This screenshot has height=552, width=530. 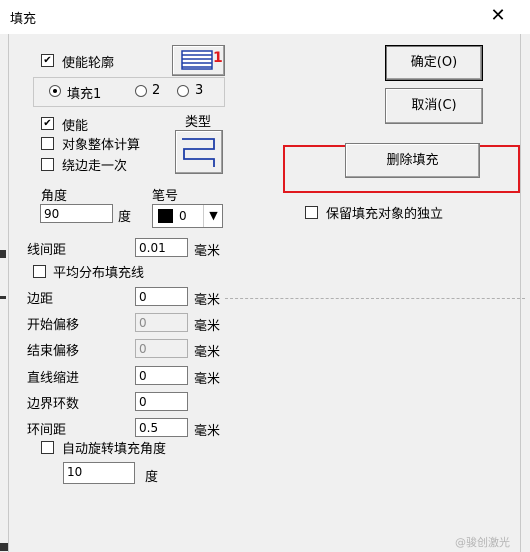 I want to click on ok-button: 确定(O), so click(x=434, y=63).